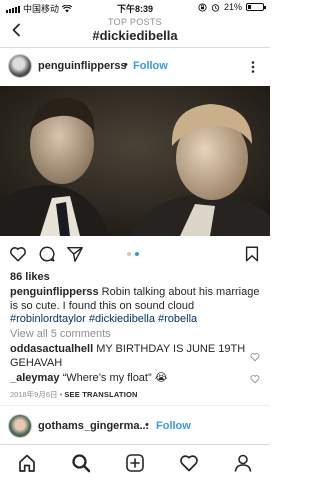  What do you see at coordinates (30, 277) in the screenshot?
I see `likes-count: 86 likes` at bounding box center [30, 277].